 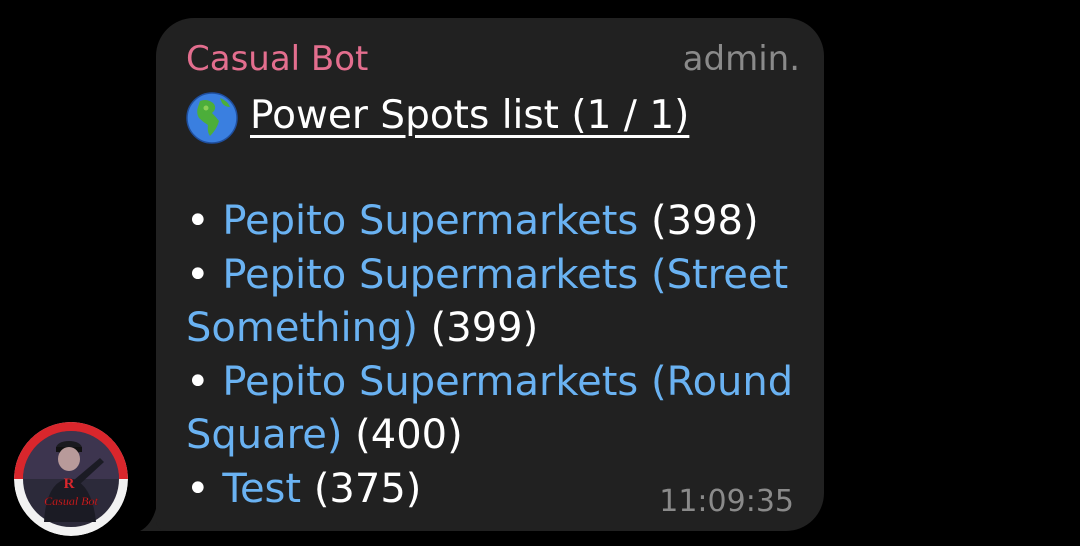 I want to click on sender-role: admin., so click(x=741, y=59).